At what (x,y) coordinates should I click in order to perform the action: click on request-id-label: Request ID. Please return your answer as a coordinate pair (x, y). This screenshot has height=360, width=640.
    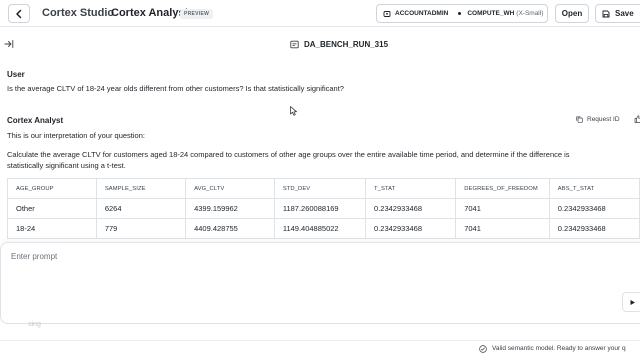
    Looking at the image, I should click on (603, 119).